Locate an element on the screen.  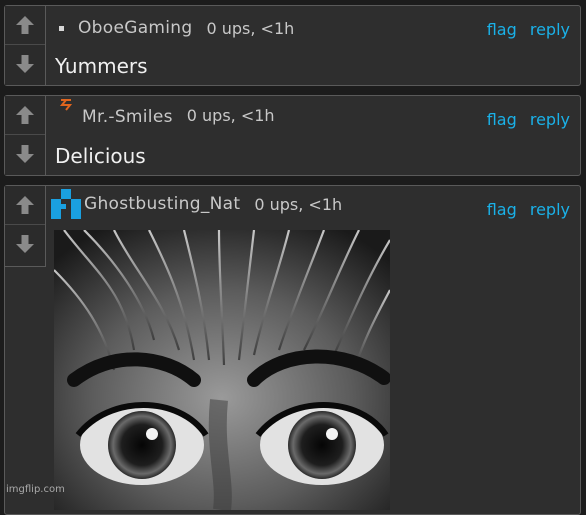
username: Ghostbusting_Nat is located at coordinates (162, 204).